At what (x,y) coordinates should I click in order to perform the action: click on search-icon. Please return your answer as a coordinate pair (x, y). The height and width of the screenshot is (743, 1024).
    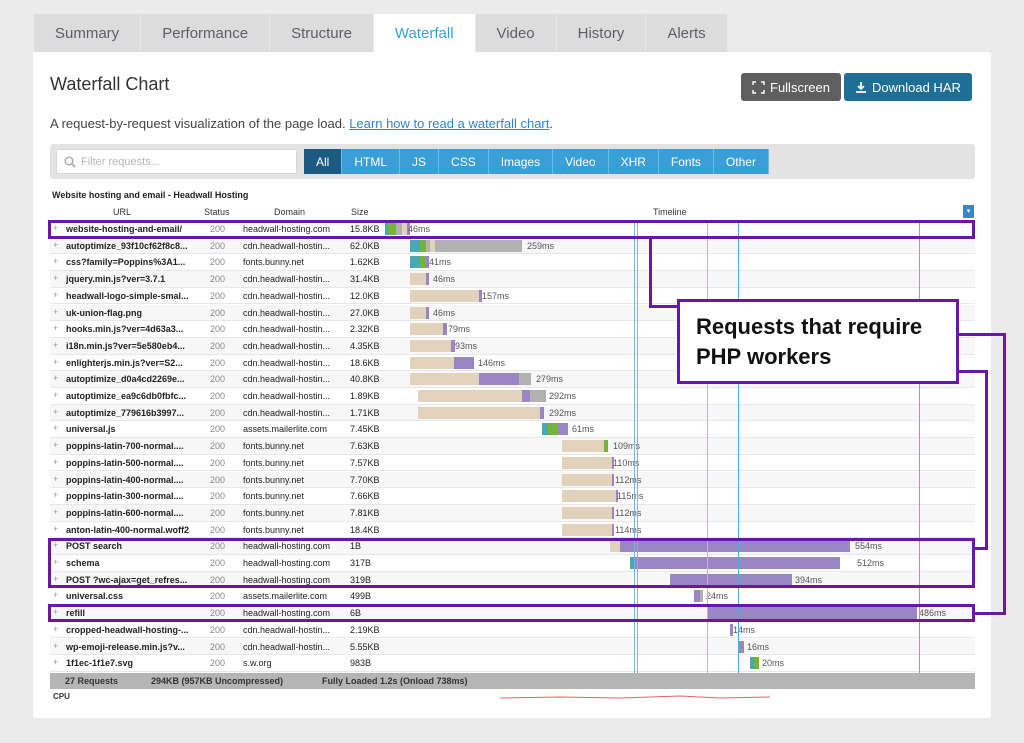
    Looking at the image, I should click on (70, 162).